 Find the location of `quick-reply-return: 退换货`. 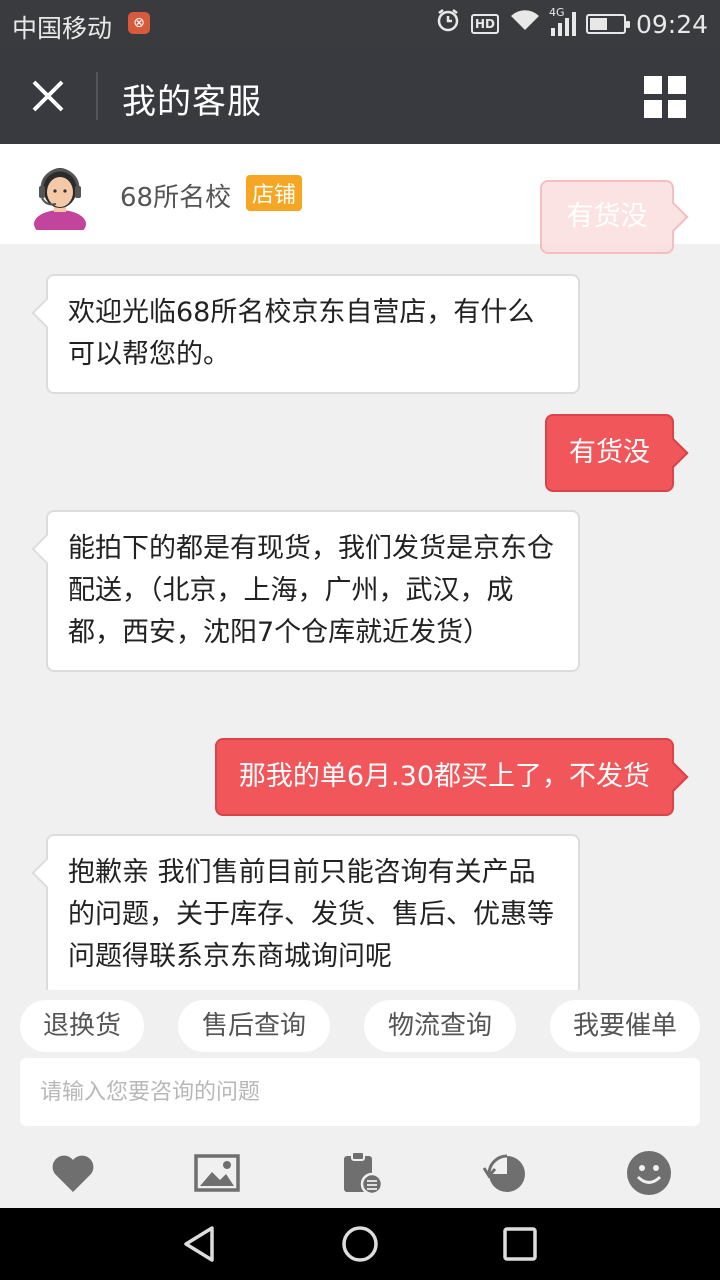

quick-reply-return: 退换货 is located at coordinates (82, 1026).